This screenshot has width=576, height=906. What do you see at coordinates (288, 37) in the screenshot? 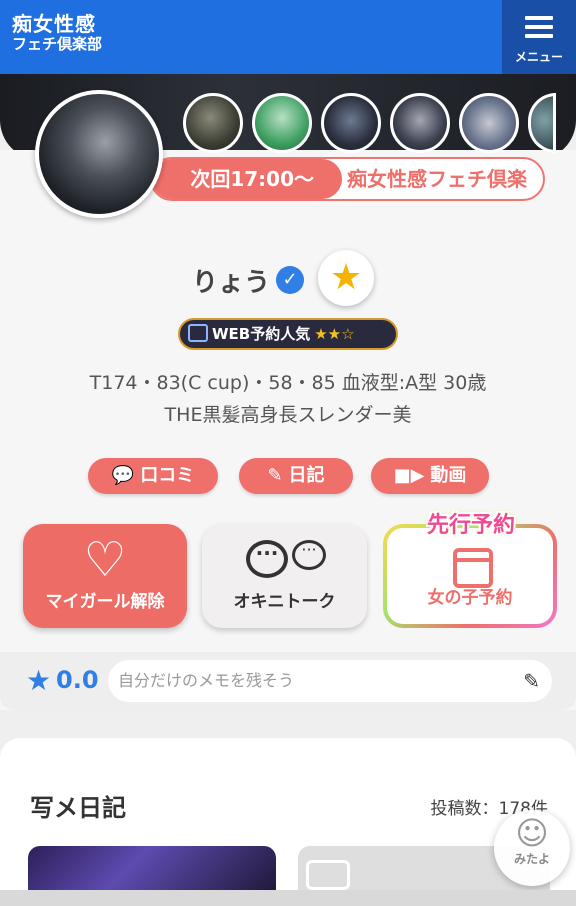
I see `header: 痴女性感 フェチ倶楽部 メニュー` at bounding box center [288, 37].